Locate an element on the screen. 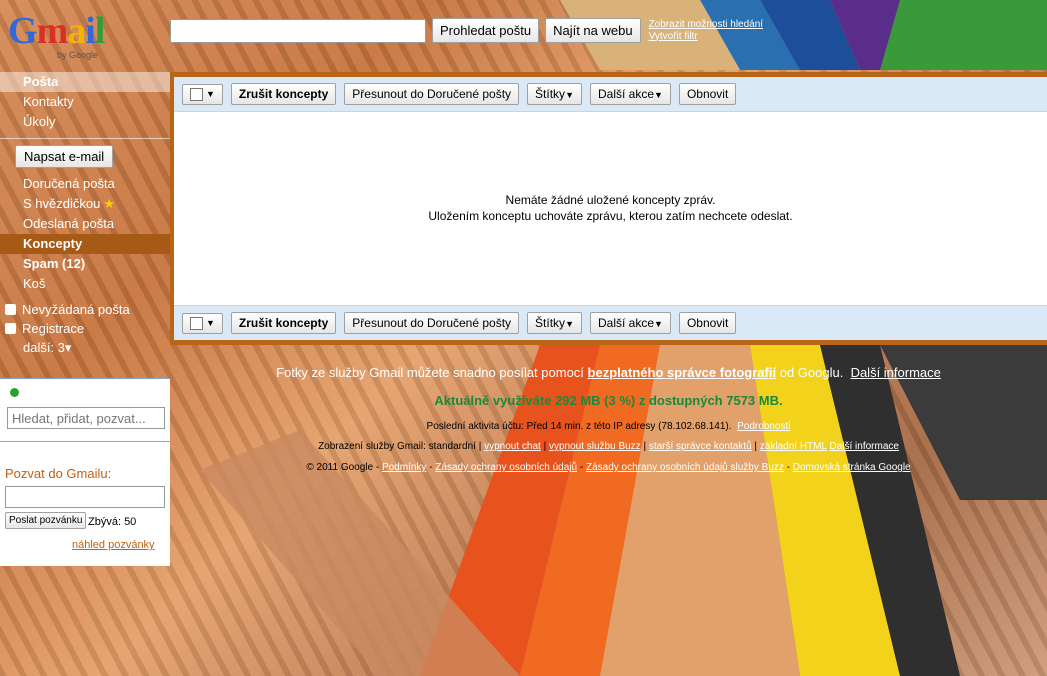 This screenshot has width=1047, height=676. more-labels-link: další: 3▾ is located at coordinates (85, 348).